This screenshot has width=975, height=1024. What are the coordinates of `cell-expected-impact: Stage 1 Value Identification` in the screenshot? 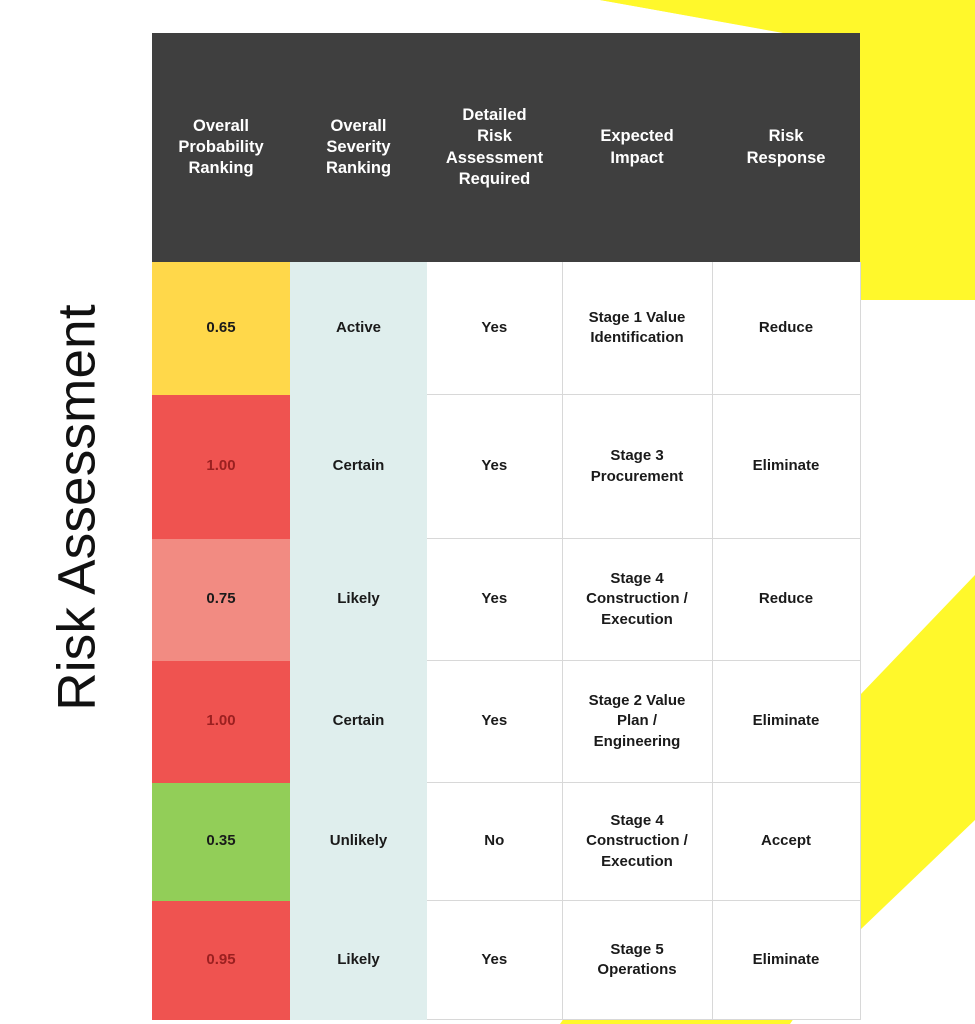 It's located at (637, 328).